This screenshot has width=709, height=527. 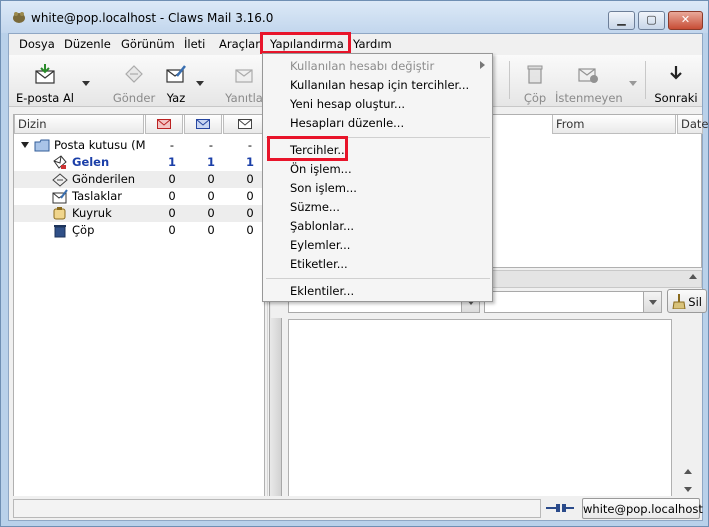 I want to click on folder-column-label: Dizin, so click(x=32, y=124).